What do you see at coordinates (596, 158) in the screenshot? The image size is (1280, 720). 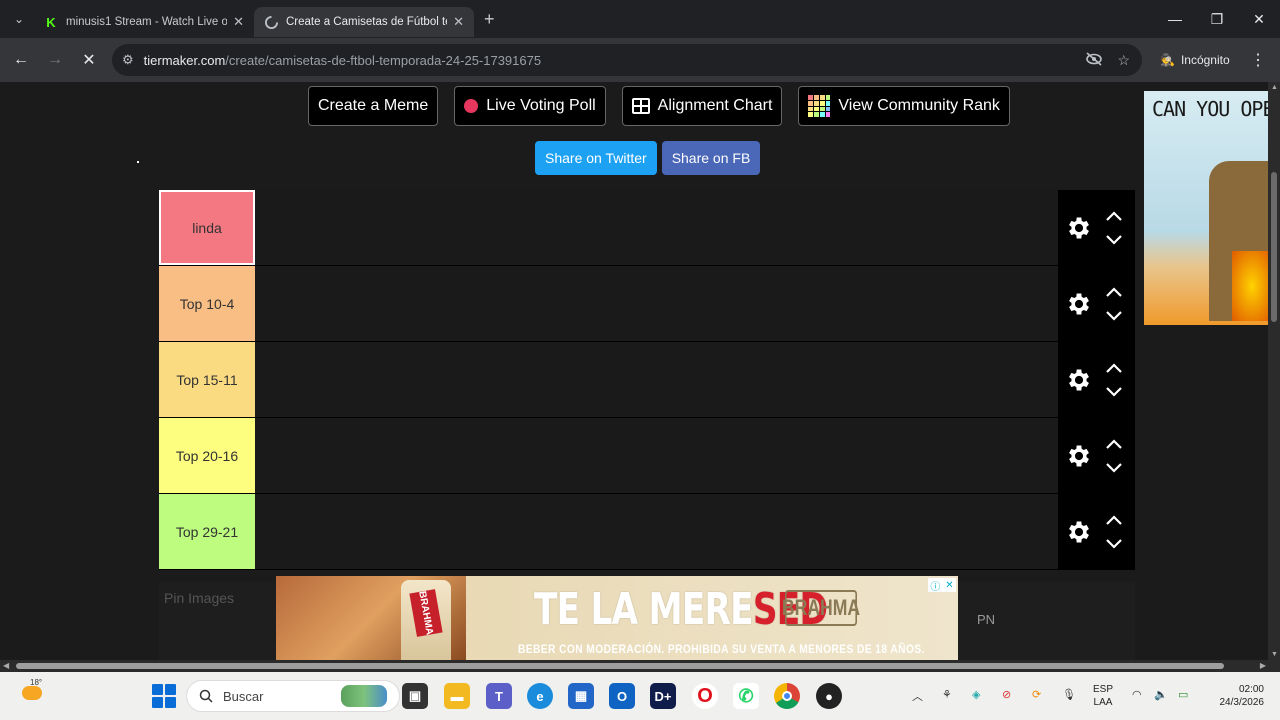 I see `share-twitter-button: Share on Twitter` at bounding box center [596, 158].